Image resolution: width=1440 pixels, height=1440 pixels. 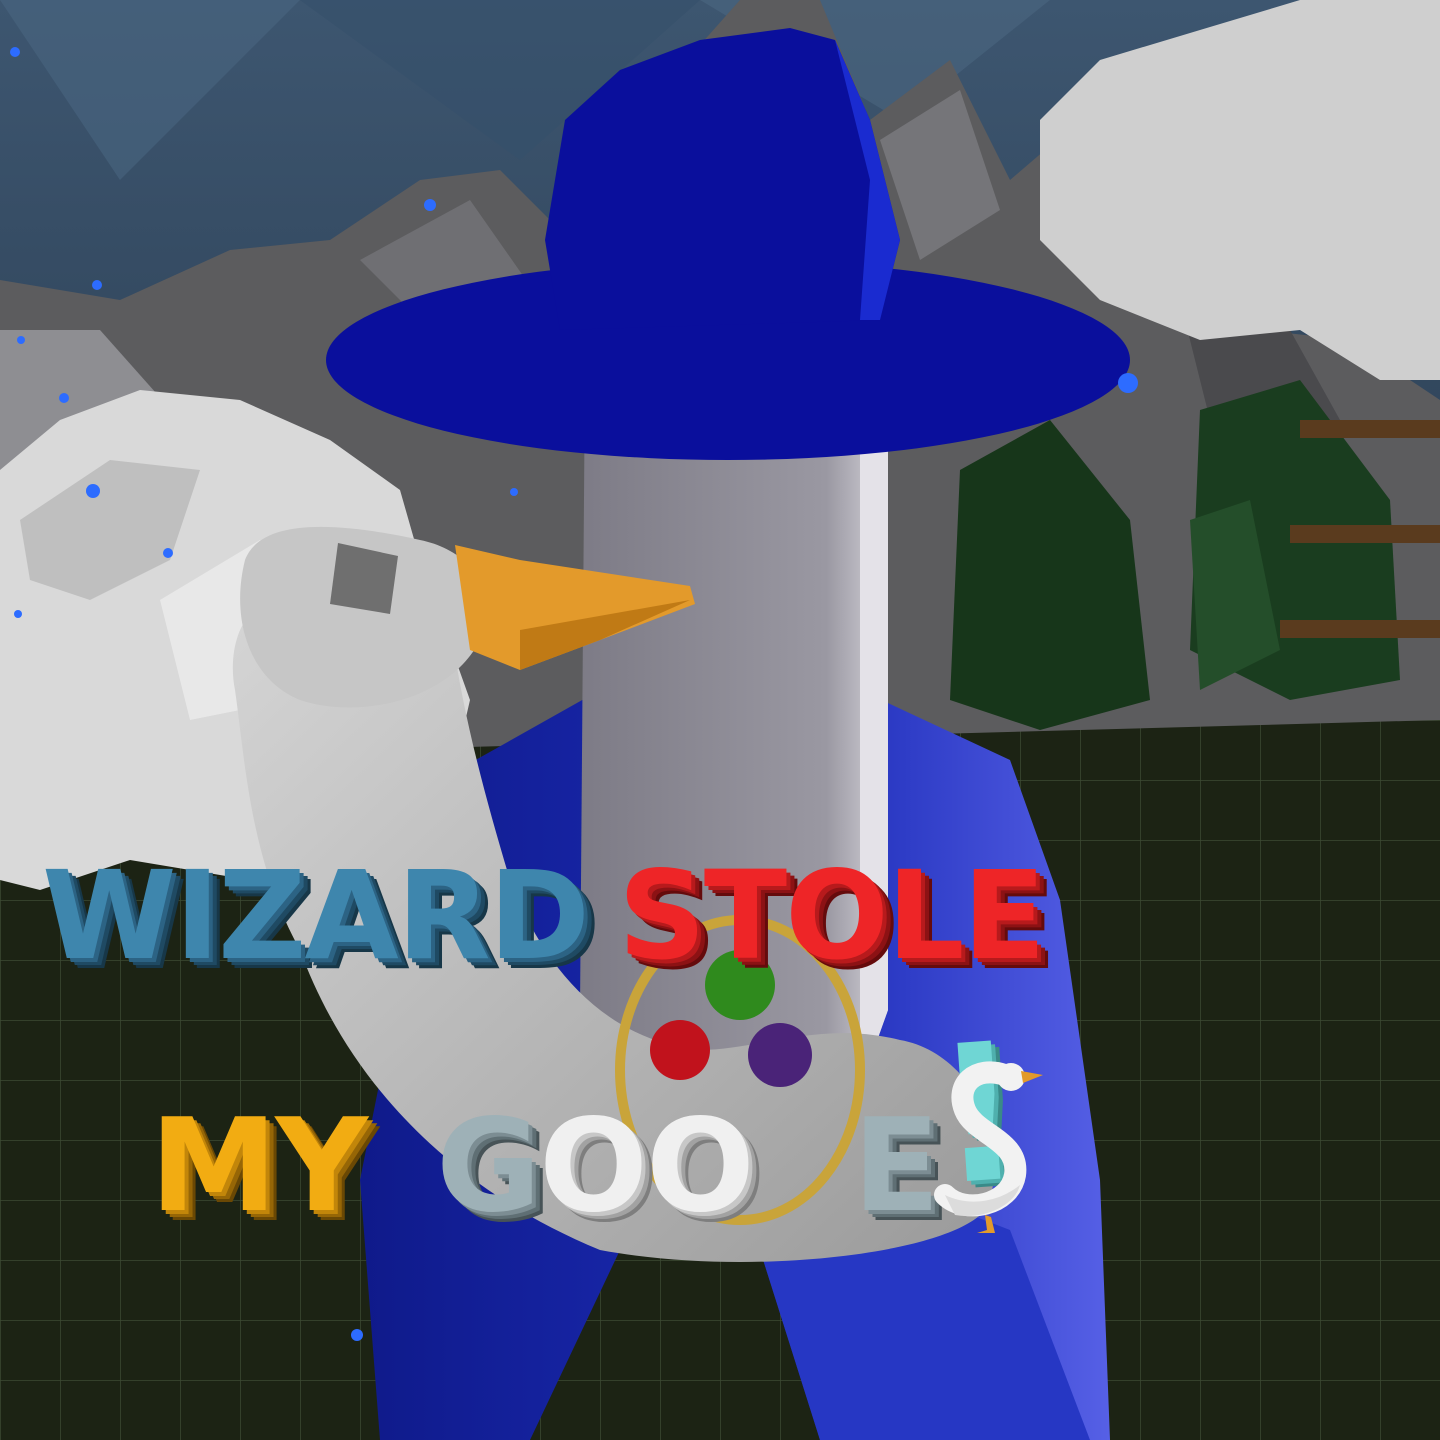 I want to click on title-line-2: MY GOO E!, so click(x=589, y=1121).